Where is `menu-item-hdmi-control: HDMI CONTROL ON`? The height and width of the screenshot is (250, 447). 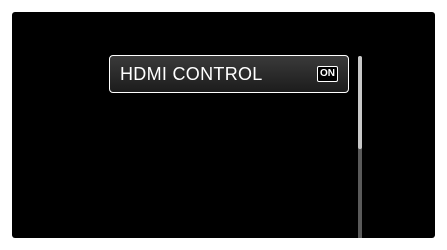
menu-item-hdmi-control: HDMI CONTROL ON is located at coordinates (229, 74).